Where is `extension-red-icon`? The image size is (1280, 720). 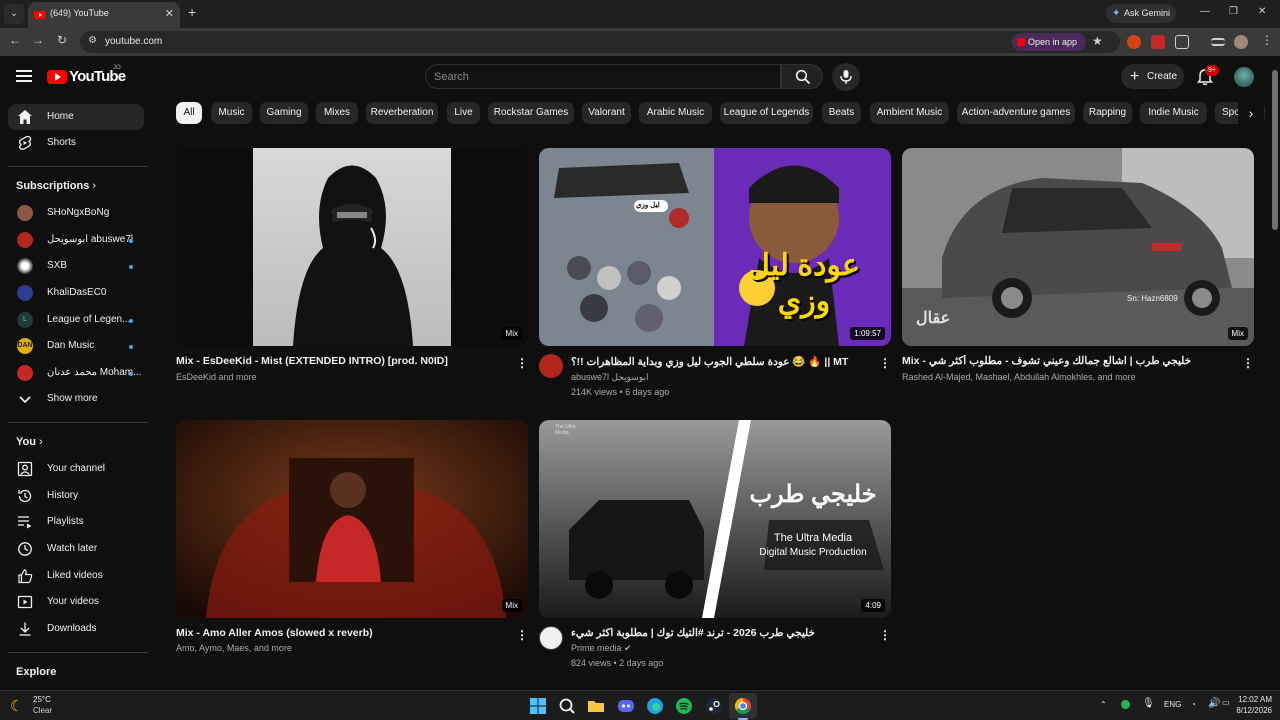 extension-red-icon is located at coordinates (1158, 42).